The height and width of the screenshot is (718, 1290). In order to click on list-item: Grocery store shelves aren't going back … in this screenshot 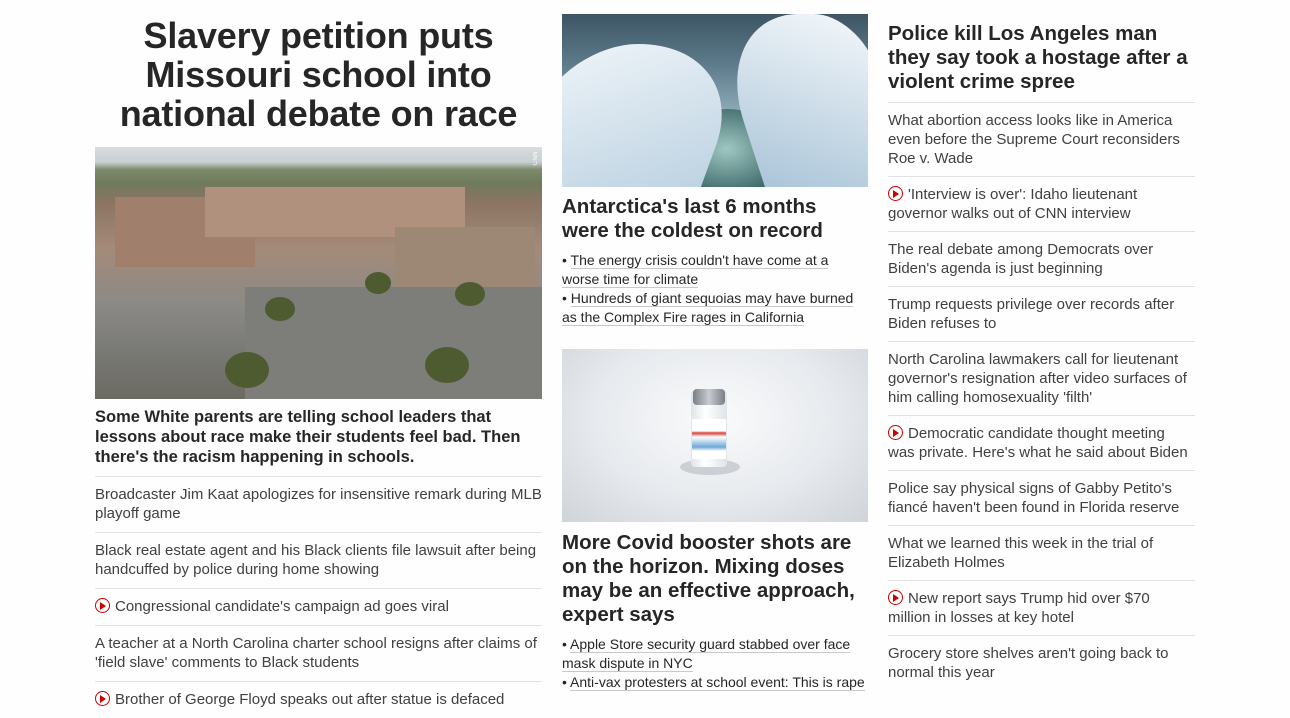, I will do `click(1041, 663)`.